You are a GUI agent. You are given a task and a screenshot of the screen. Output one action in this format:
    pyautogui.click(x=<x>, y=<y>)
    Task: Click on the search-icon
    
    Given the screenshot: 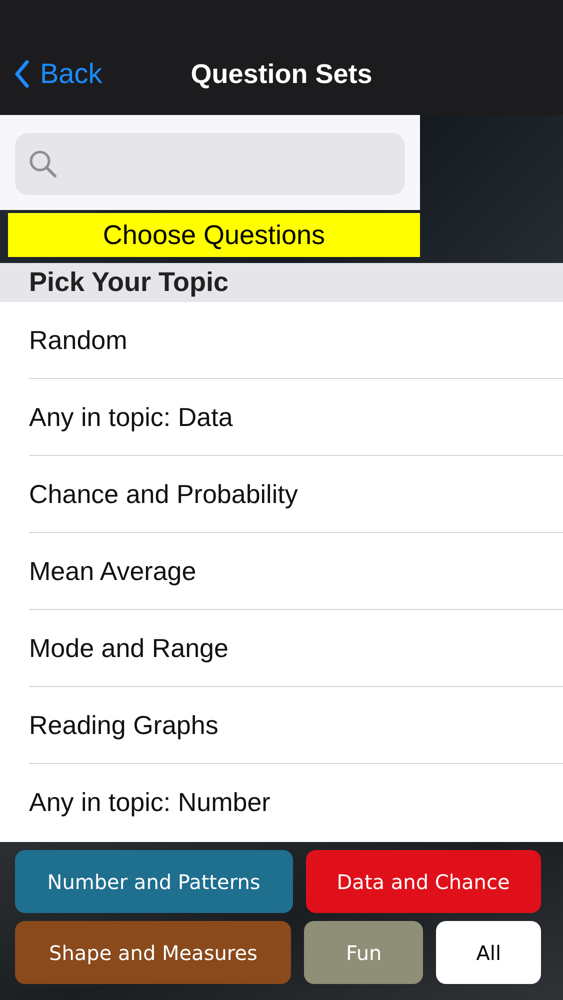 What is the action you would take?
    pyautogui.click(x=43, y=164)
    